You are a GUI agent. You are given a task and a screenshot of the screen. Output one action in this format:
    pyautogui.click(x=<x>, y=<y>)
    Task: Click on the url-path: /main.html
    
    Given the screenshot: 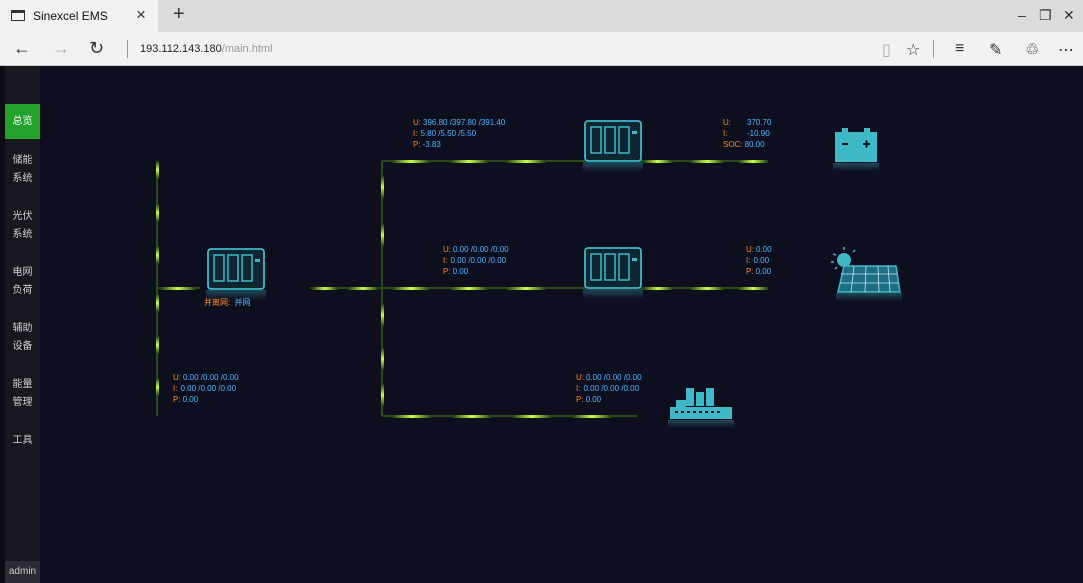 What is the action you would take?
    pyautogui.click(x=247, y=49)
    